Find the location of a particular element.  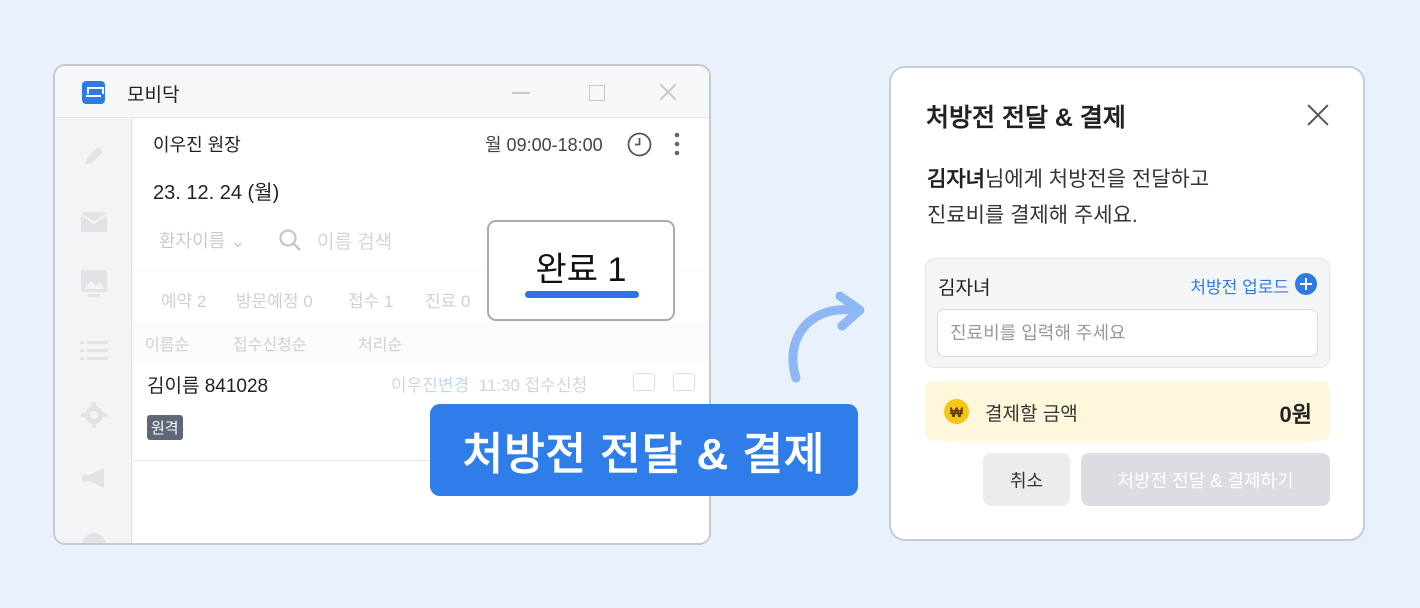

clock-icon is located at coordinates (639, 144).